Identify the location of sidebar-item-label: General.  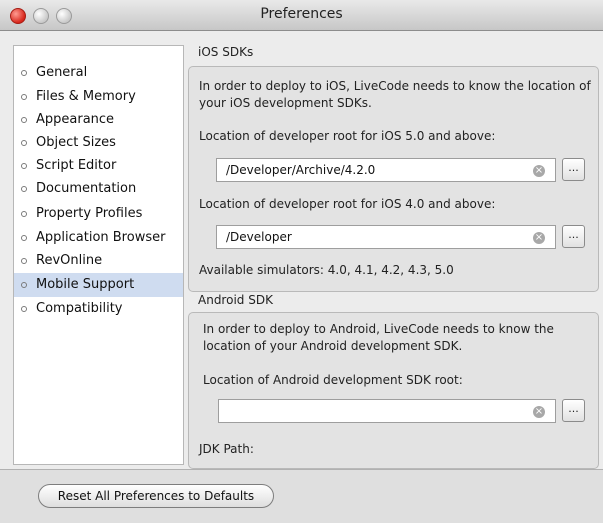
(62, 72).